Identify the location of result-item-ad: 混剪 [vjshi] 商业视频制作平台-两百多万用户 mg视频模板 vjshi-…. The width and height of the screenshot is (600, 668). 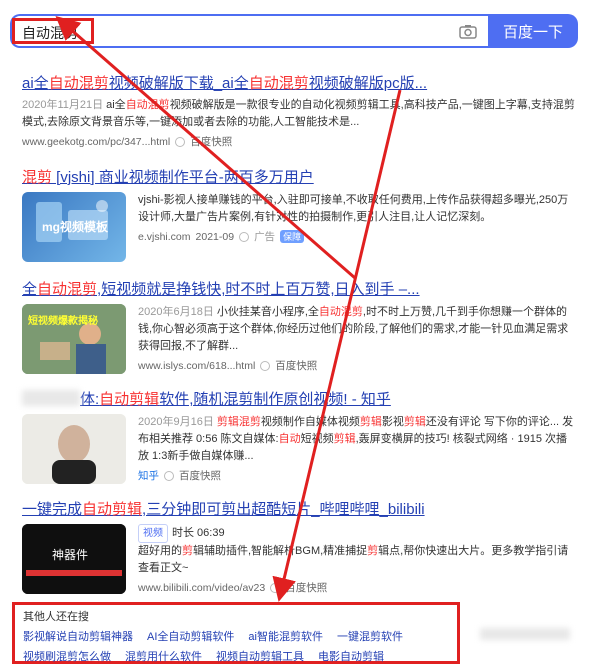
(302, 214).